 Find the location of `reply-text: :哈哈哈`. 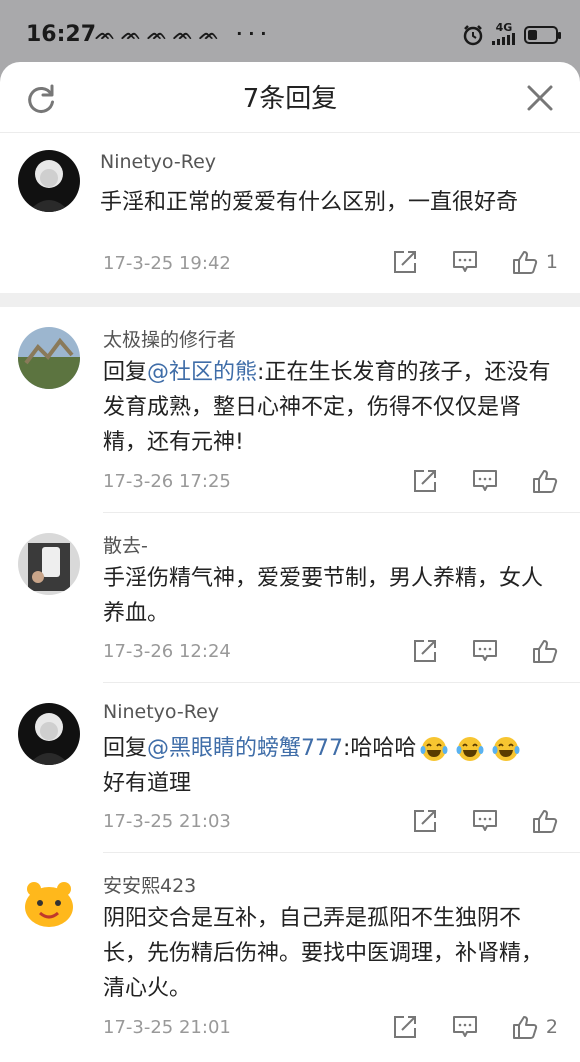

reply-text: :哈哈哈 is located at coordinates (380, 748).